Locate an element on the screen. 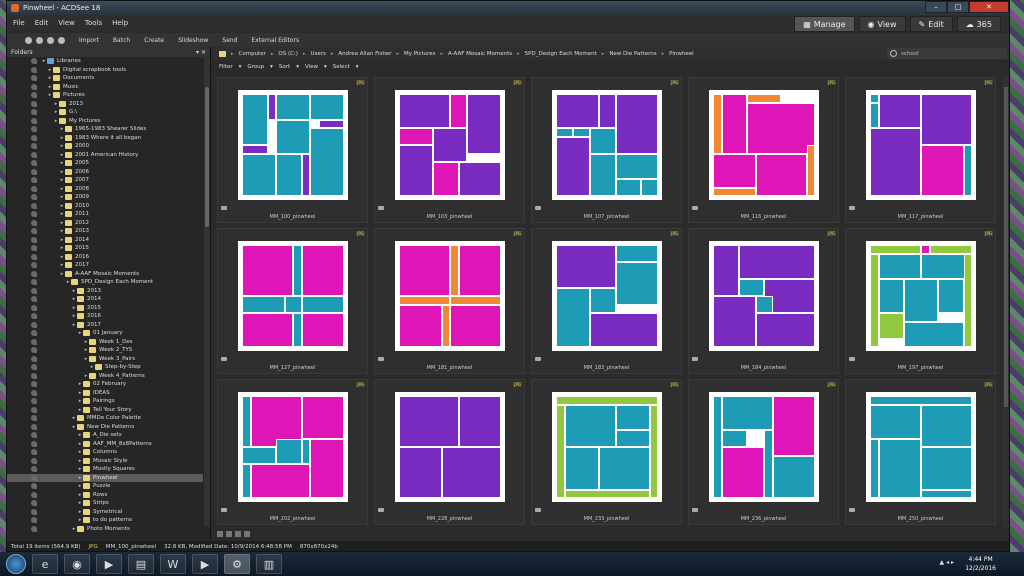  breadcrumb-item: A-AAF Mosaic Moments is located at coordinates (480, 54).